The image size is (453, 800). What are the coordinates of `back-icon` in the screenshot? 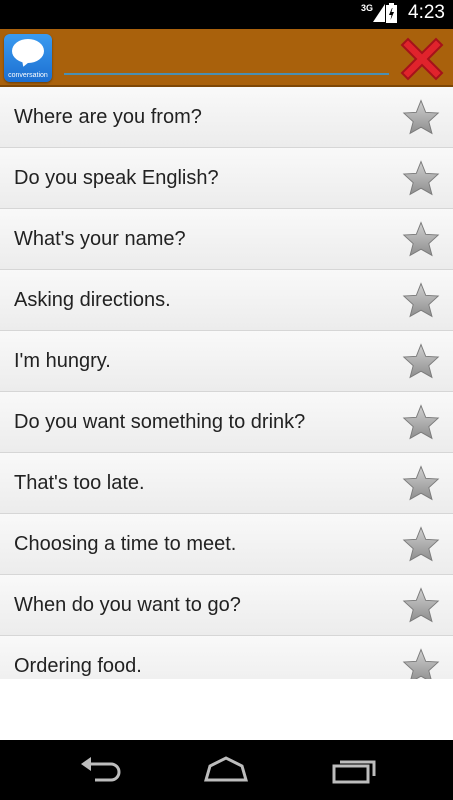 It's located at (101, 770).